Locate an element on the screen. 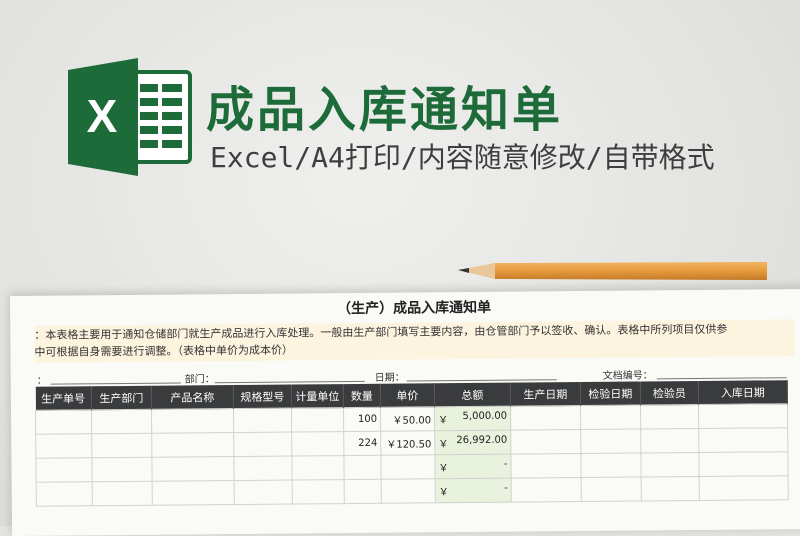  col-header: 单价 is located at coordinates (407, 395).